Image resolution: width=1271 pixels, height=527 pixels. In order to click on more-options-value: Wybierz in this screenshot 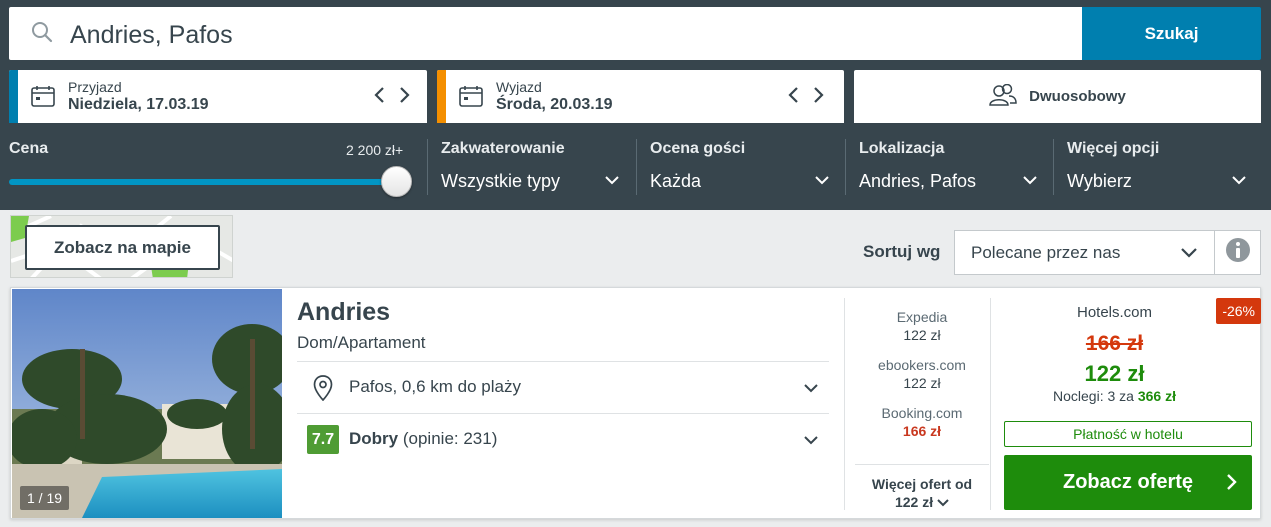, I will do `click(1099, 181)`.